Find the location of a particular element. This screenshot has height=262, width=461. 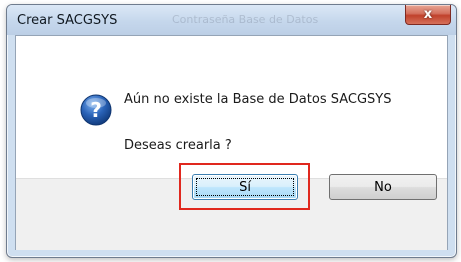

dialog-question: Deseas crearla ? is located at coordinates (178, 145).